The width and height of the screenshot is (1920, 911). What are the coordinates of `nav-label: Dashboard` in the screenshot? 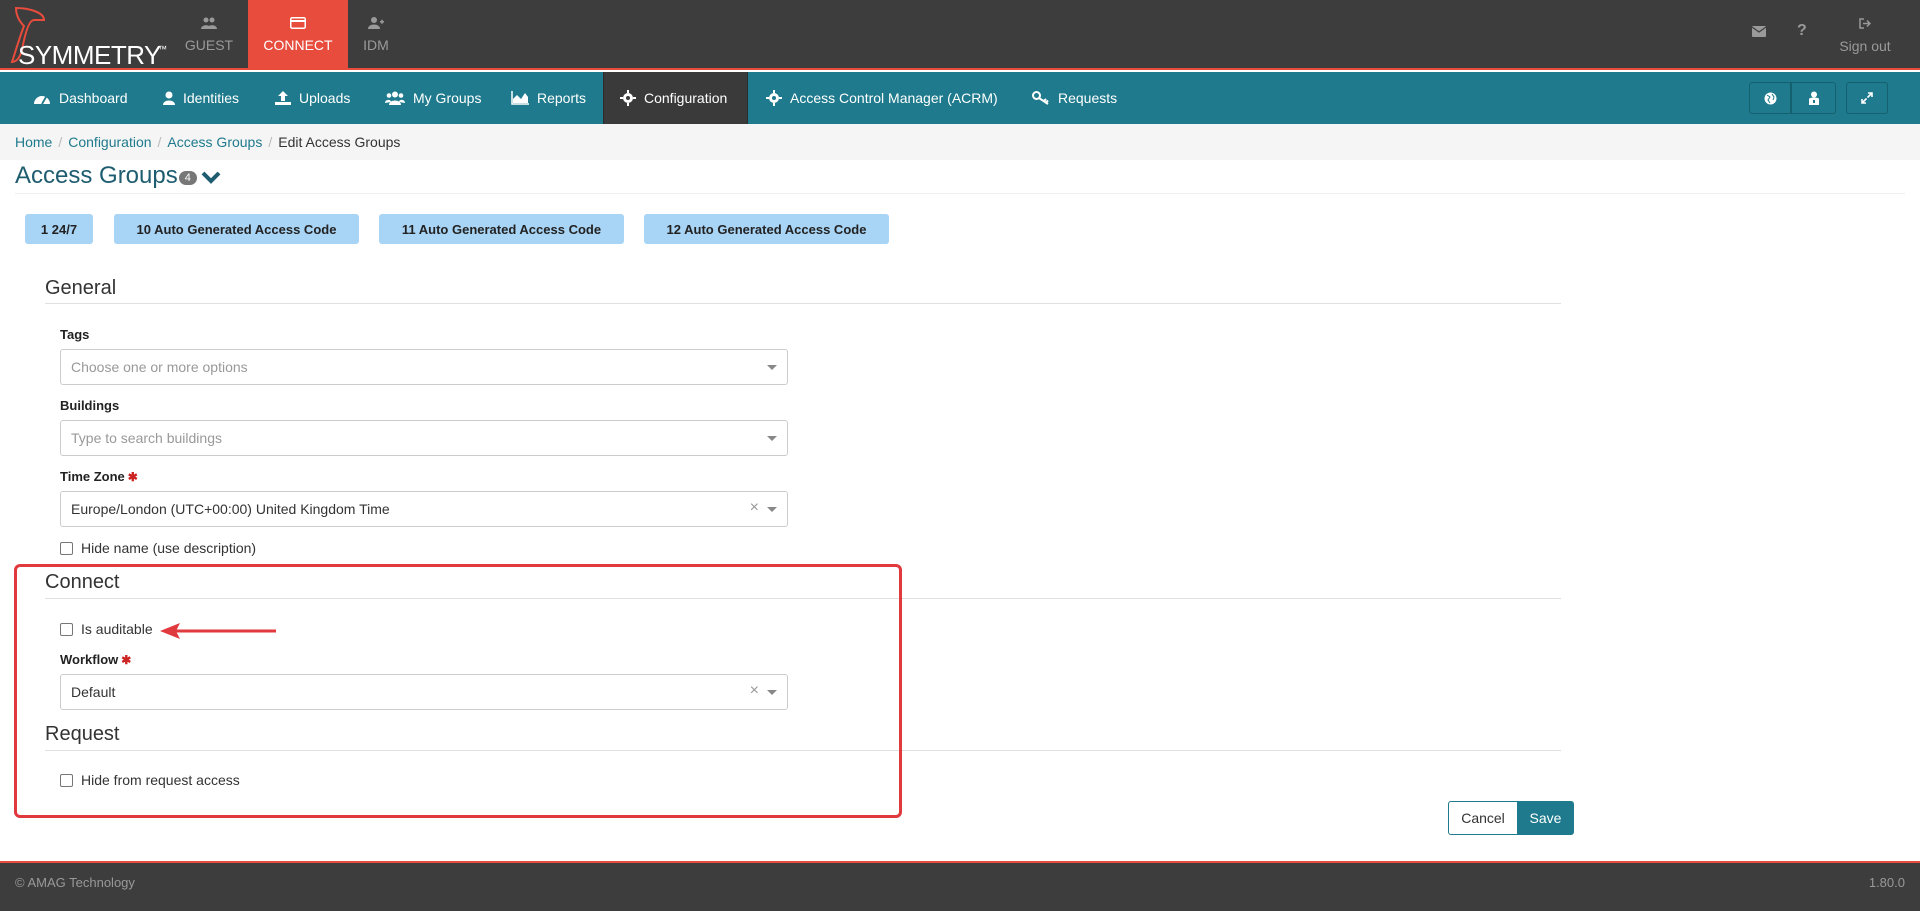 It's located at (93, 98).